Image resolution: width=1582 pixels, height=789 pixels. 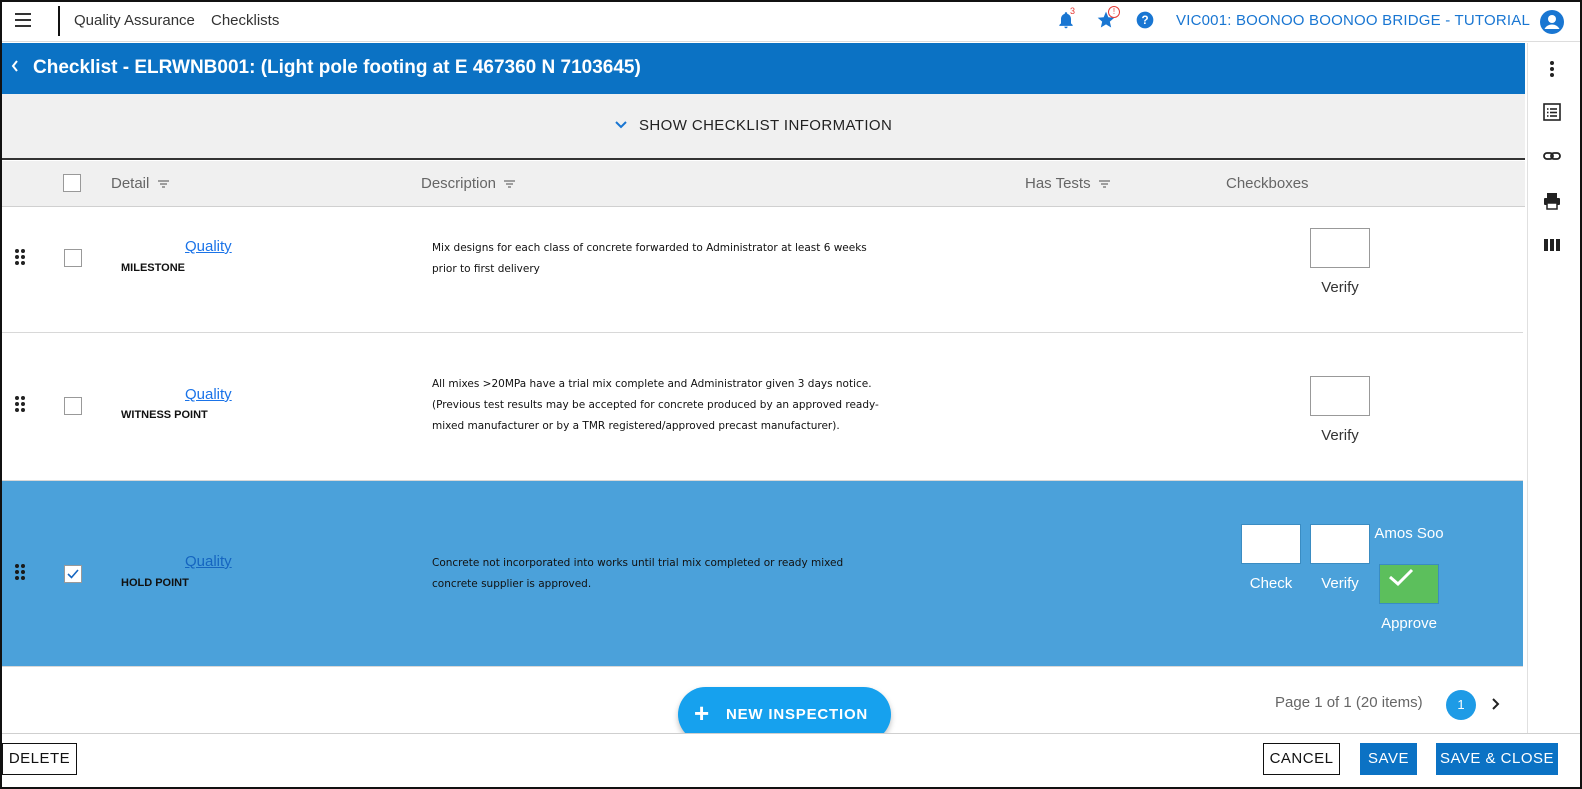 What do you see at coordinates (621, 125) in the screenshot?
I see `chevron-down-icon` at bounding box center [621, 125].